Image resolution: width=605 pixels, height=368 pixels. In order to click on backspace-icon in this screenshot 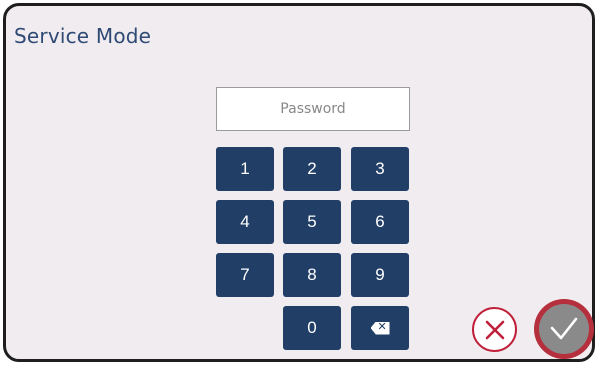, I will do `click(380, 328)`.